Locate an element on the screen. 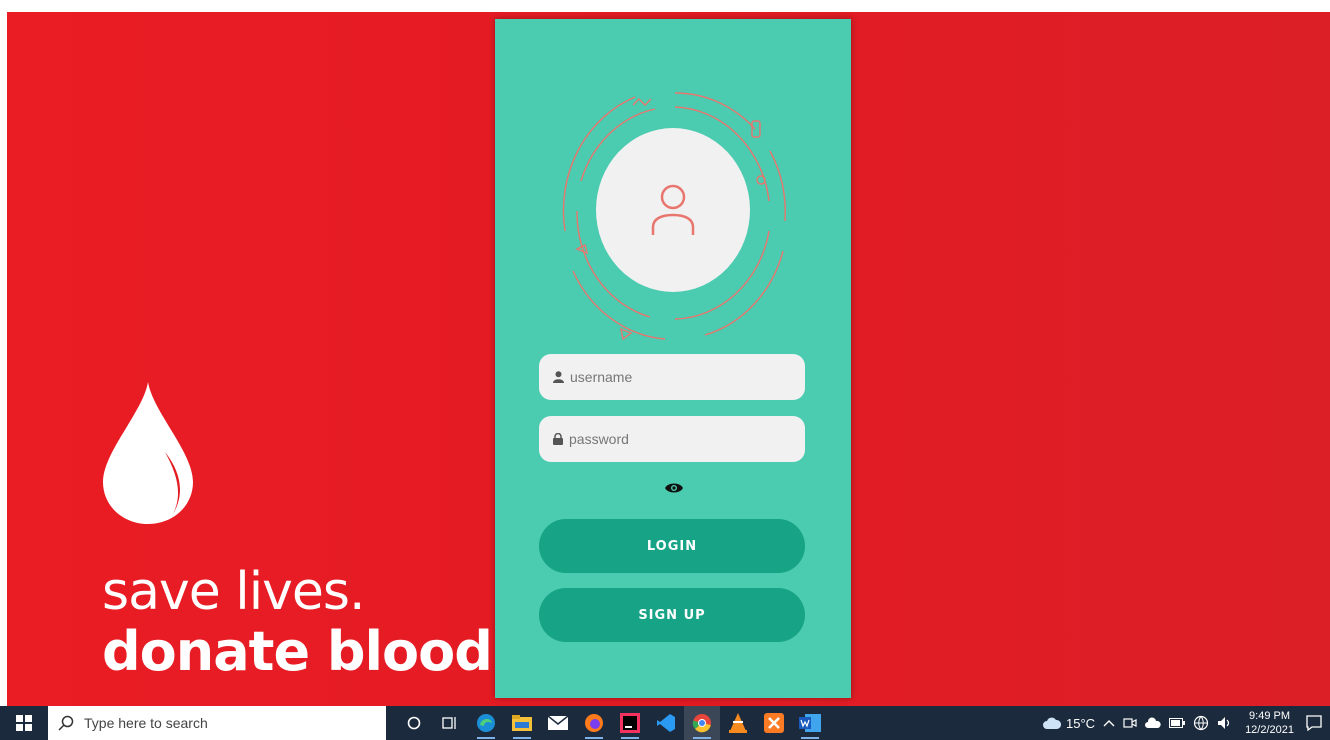 Image resolution: width=1330 pixels, height=740 pixels. password-field is located at coordinates (672, 439).